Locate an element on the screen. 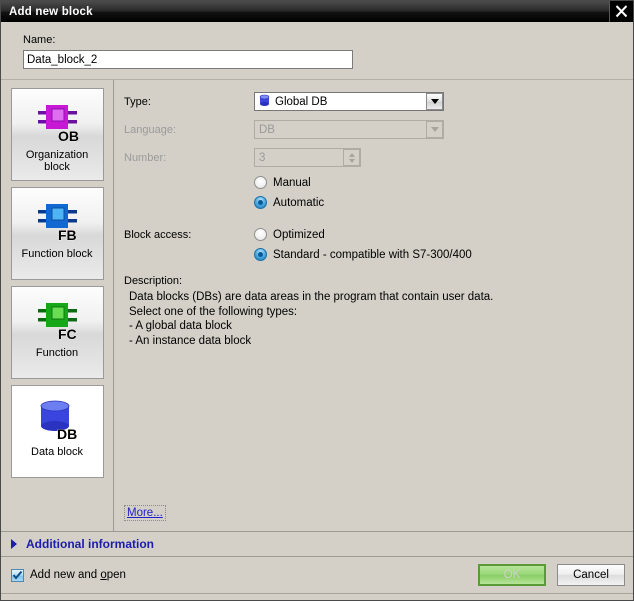 The width and height of the screenshot is (634, 601). radio-automatic-label: Automatic is located at coordinates (298, 203).